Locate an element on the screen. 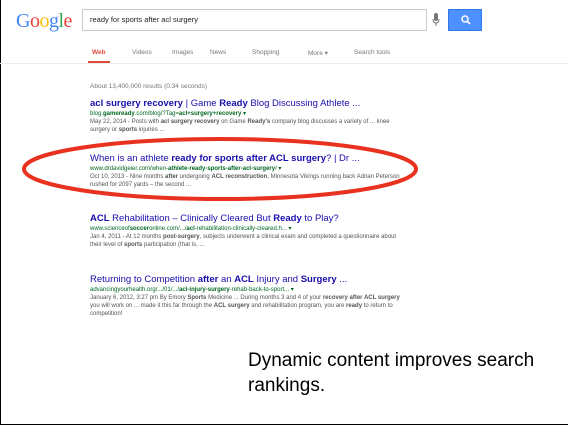 The image size is (569, 426). text-run: online.com/.../ is located at coordinates (168, 229).